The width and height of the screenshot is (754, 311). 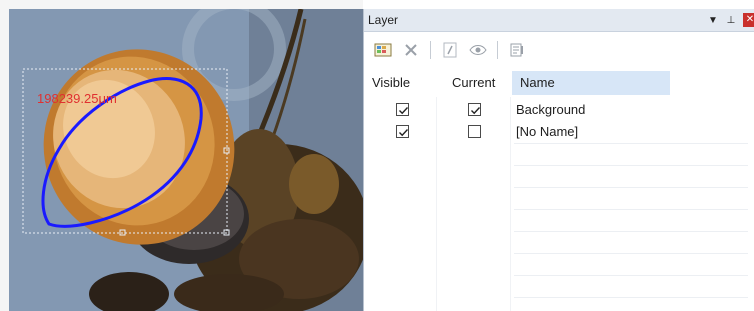 I want to click on new-layer-icon, so click(x=383, y=50).